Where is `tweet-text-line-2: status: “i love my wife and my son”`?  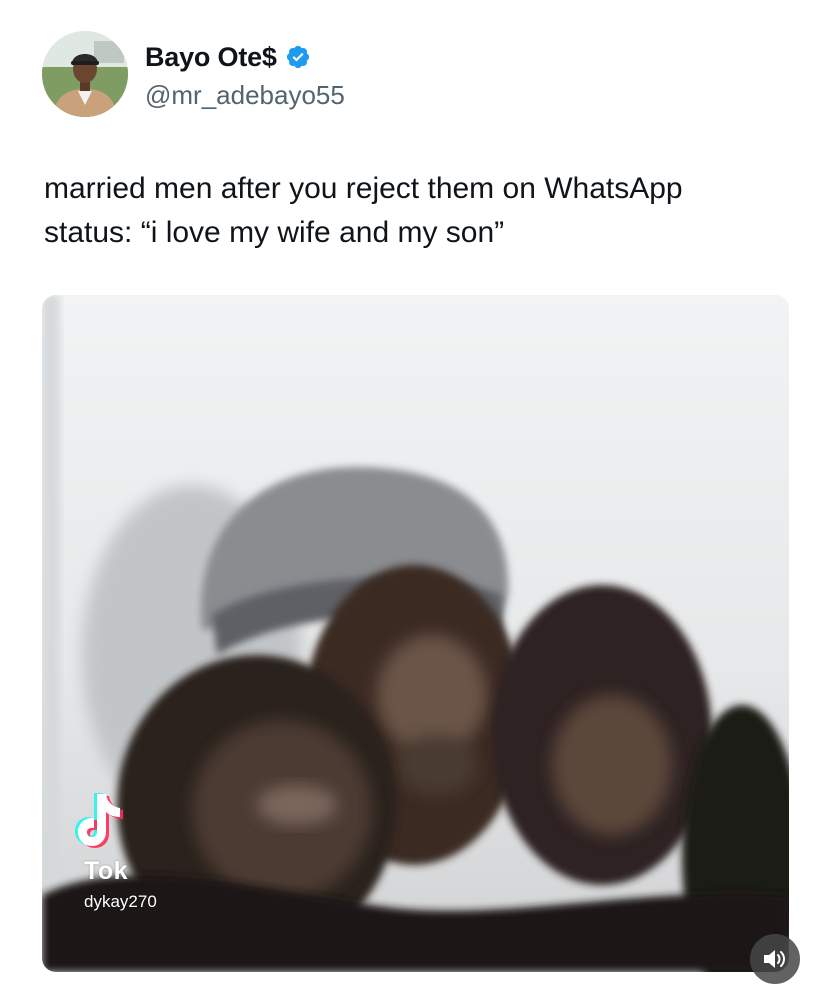 tweet-text-line-2: status: “i love my wife and my son” is located at coordinates (274, 232).